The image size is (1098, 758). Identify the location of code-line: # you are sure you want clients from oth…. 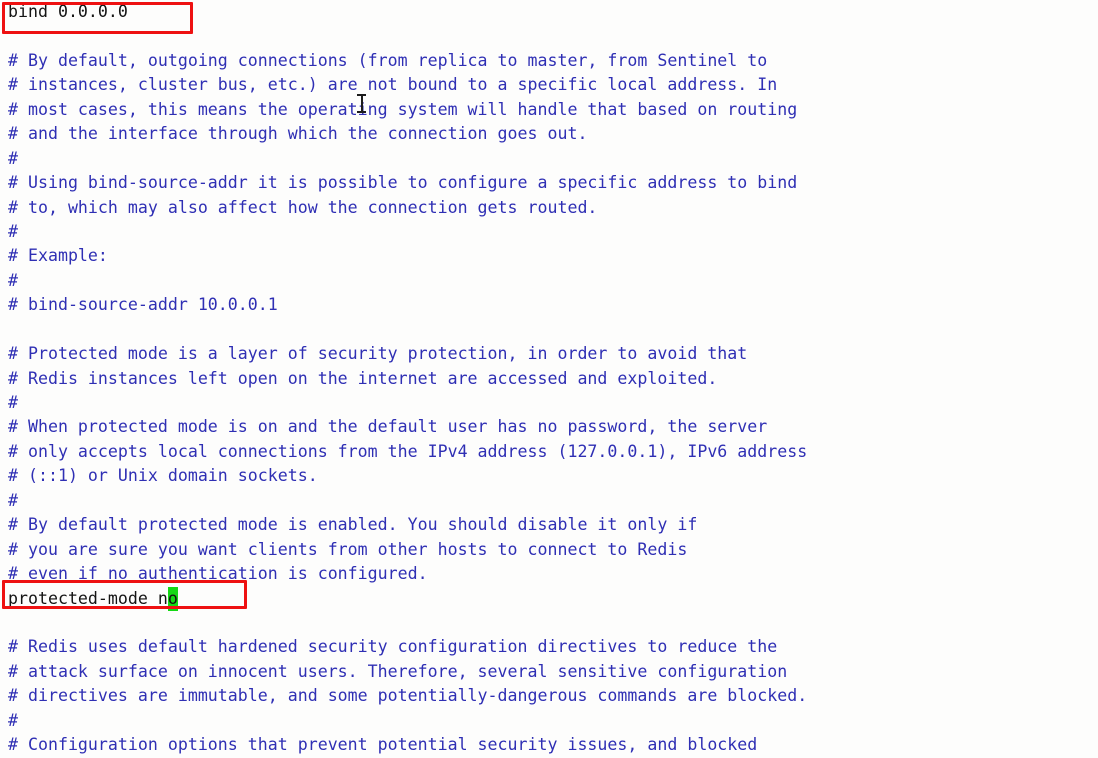
(549, 550).